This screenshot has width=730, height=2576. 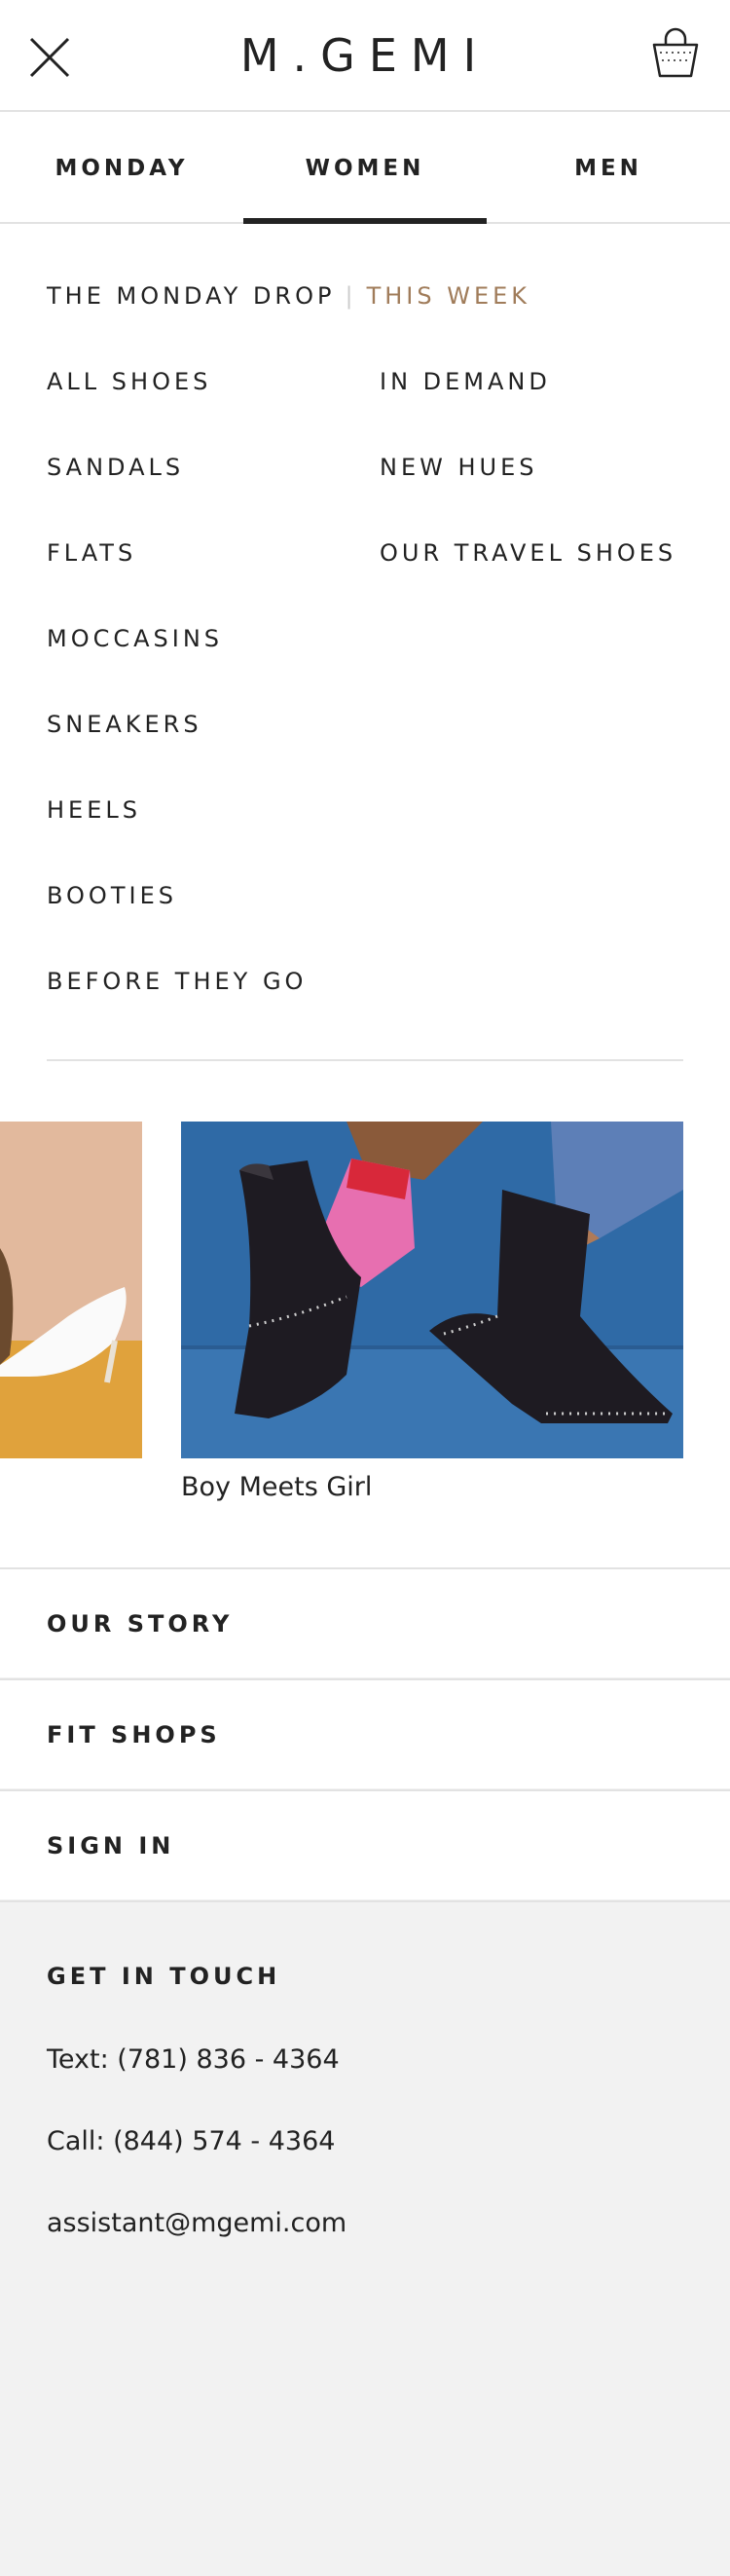 I want to click on menu-item-before-they-go: BEFORE THEY GO, so click(x=177, y=981).